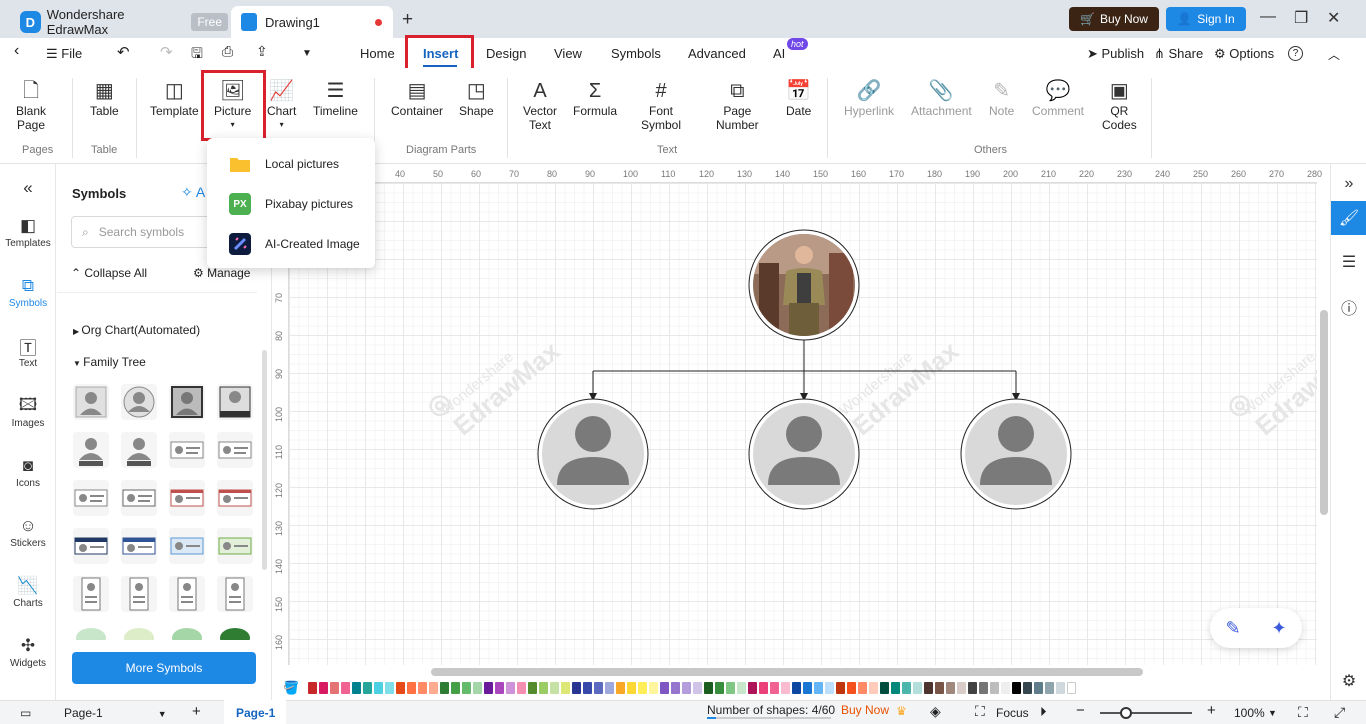 The height and width of the screenshot is (724, 1366). I want to click on date-button: 📅 Date, so click(798, 98).